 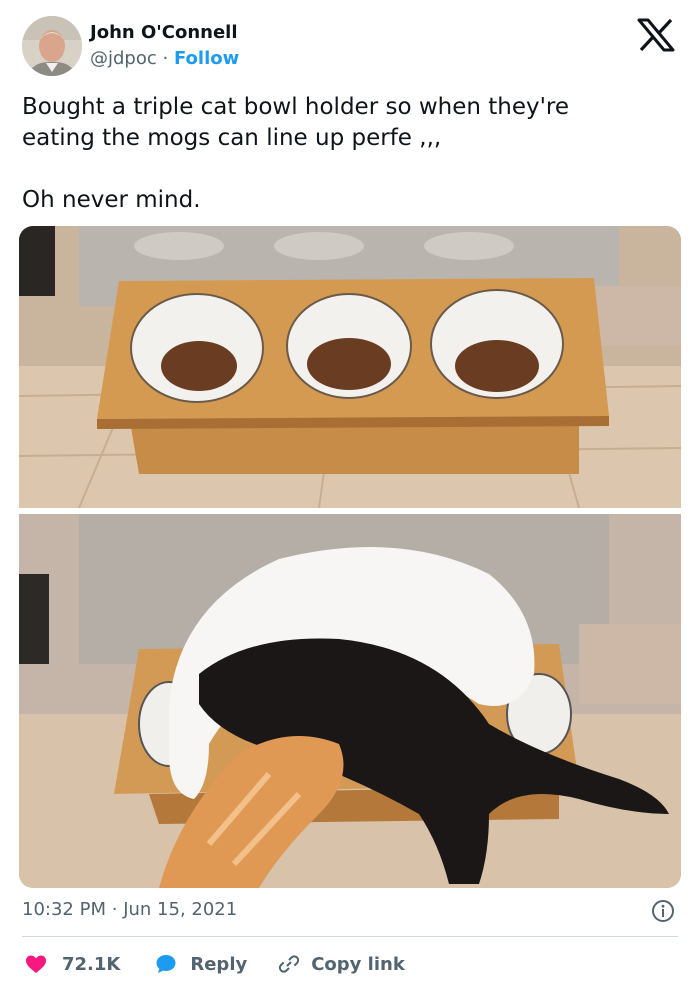 What do you see at coordinates (232, 138) in the screenshot?
I see `tweet-line: eating the mogs can line up perfe ,,,` at bounding box center [232, 138].